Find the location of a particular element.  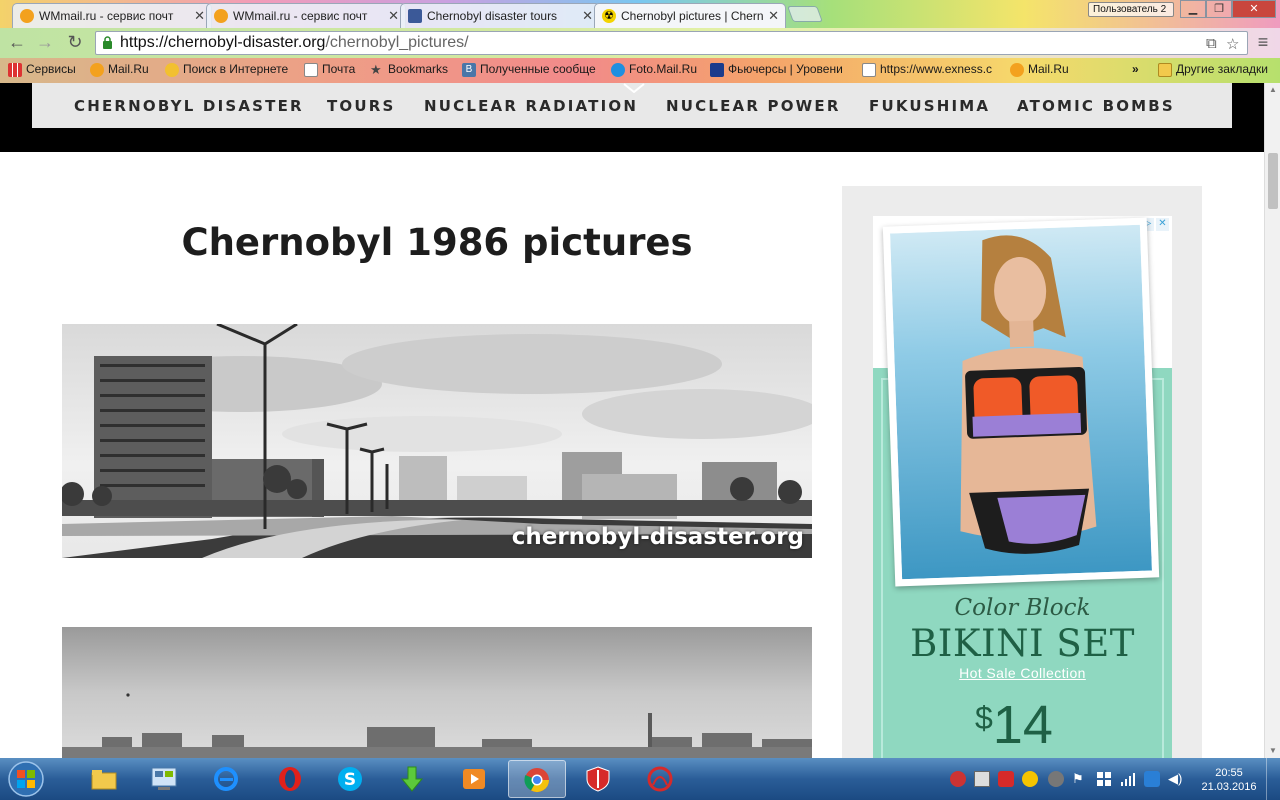

ad-subtitle: Color Block is located at coordinates (1022, 608).